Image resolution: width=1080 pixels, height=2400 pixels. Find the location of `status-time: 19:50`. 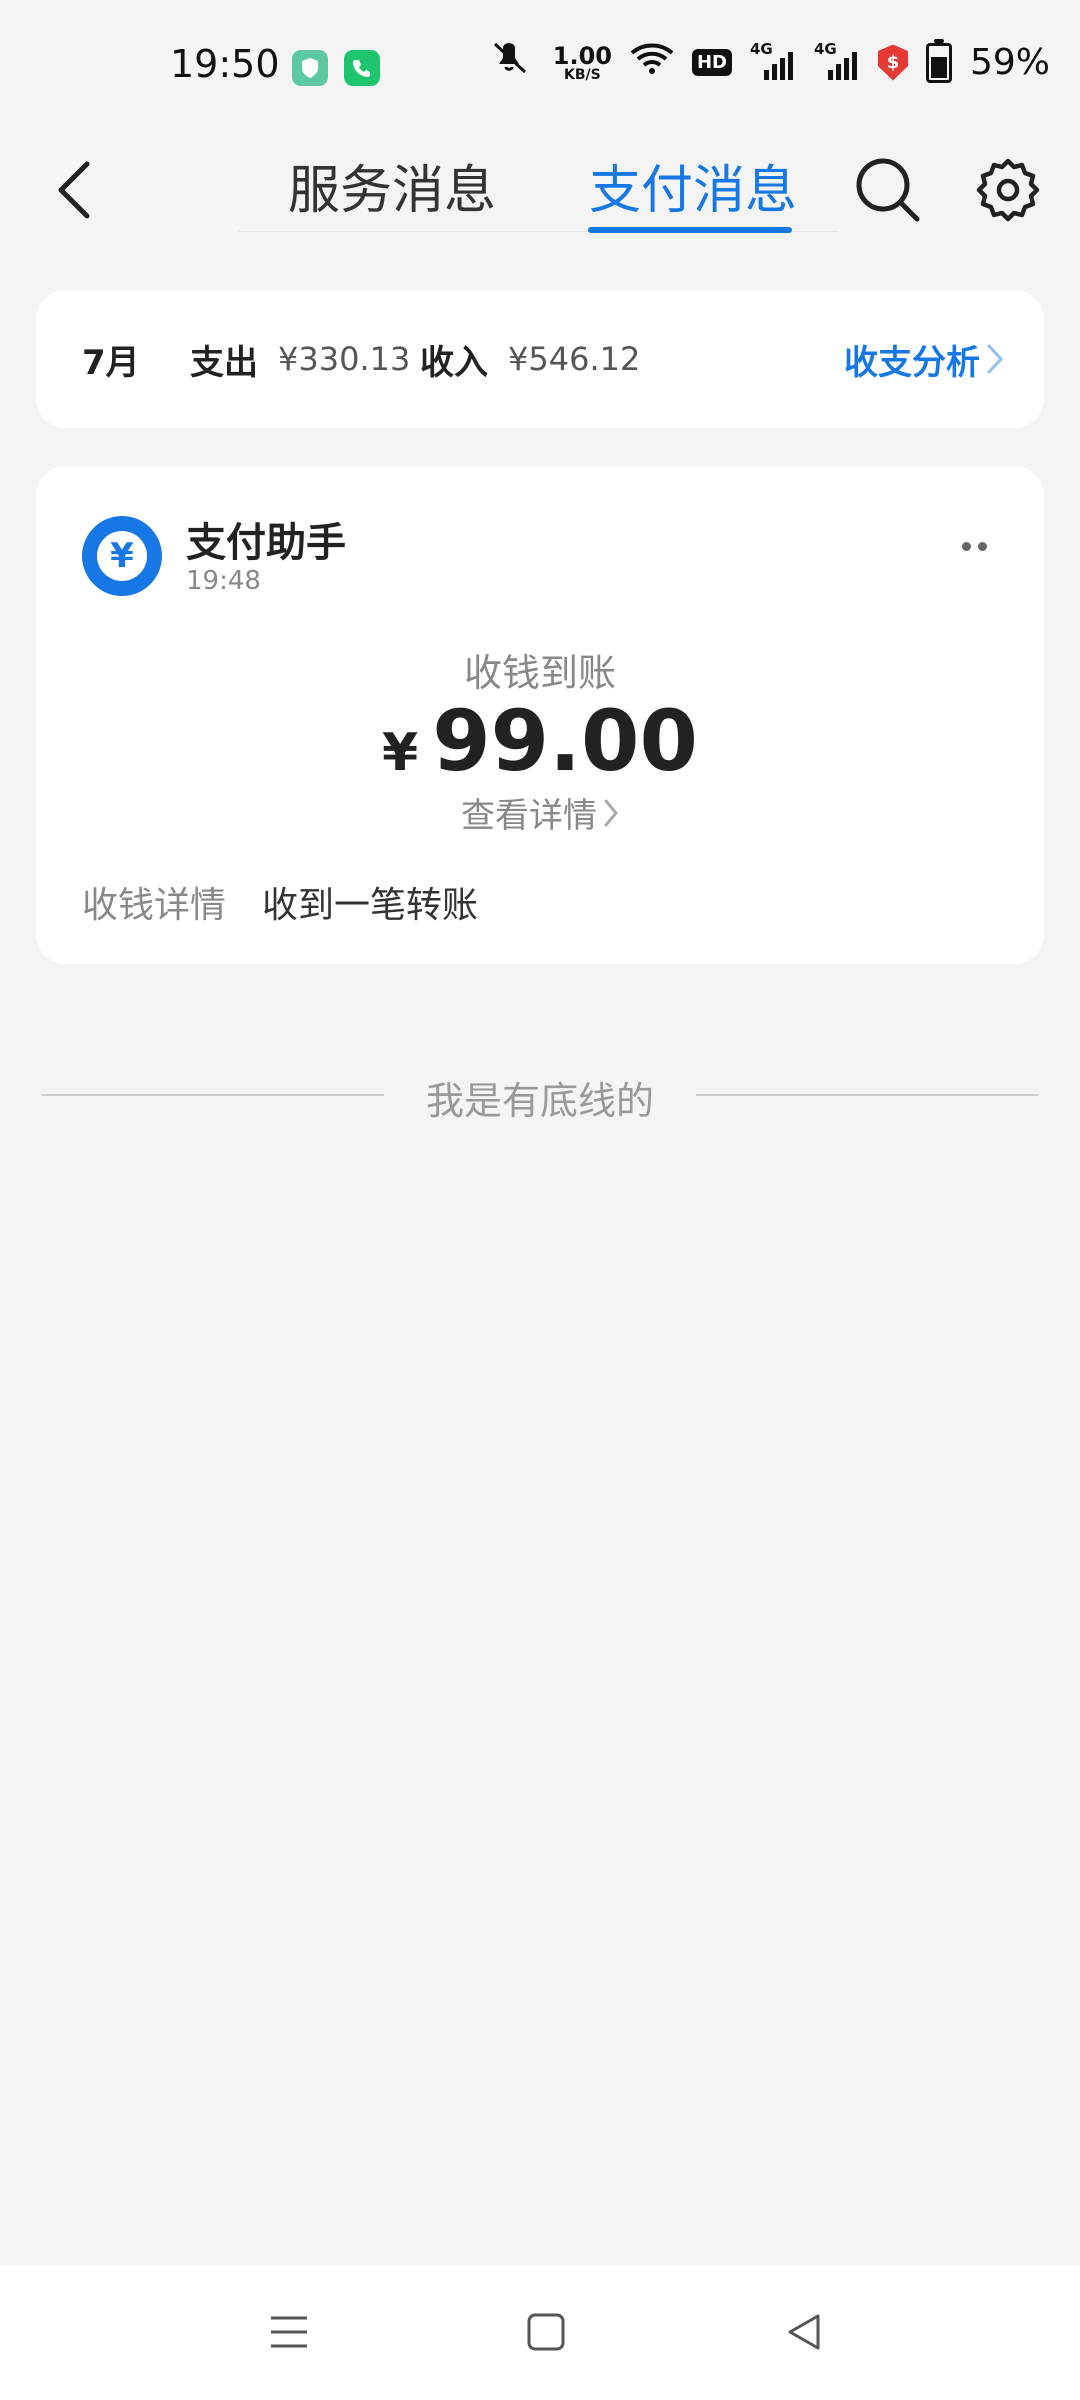

status-time: 19:50 is located at coordinates (225, 64).